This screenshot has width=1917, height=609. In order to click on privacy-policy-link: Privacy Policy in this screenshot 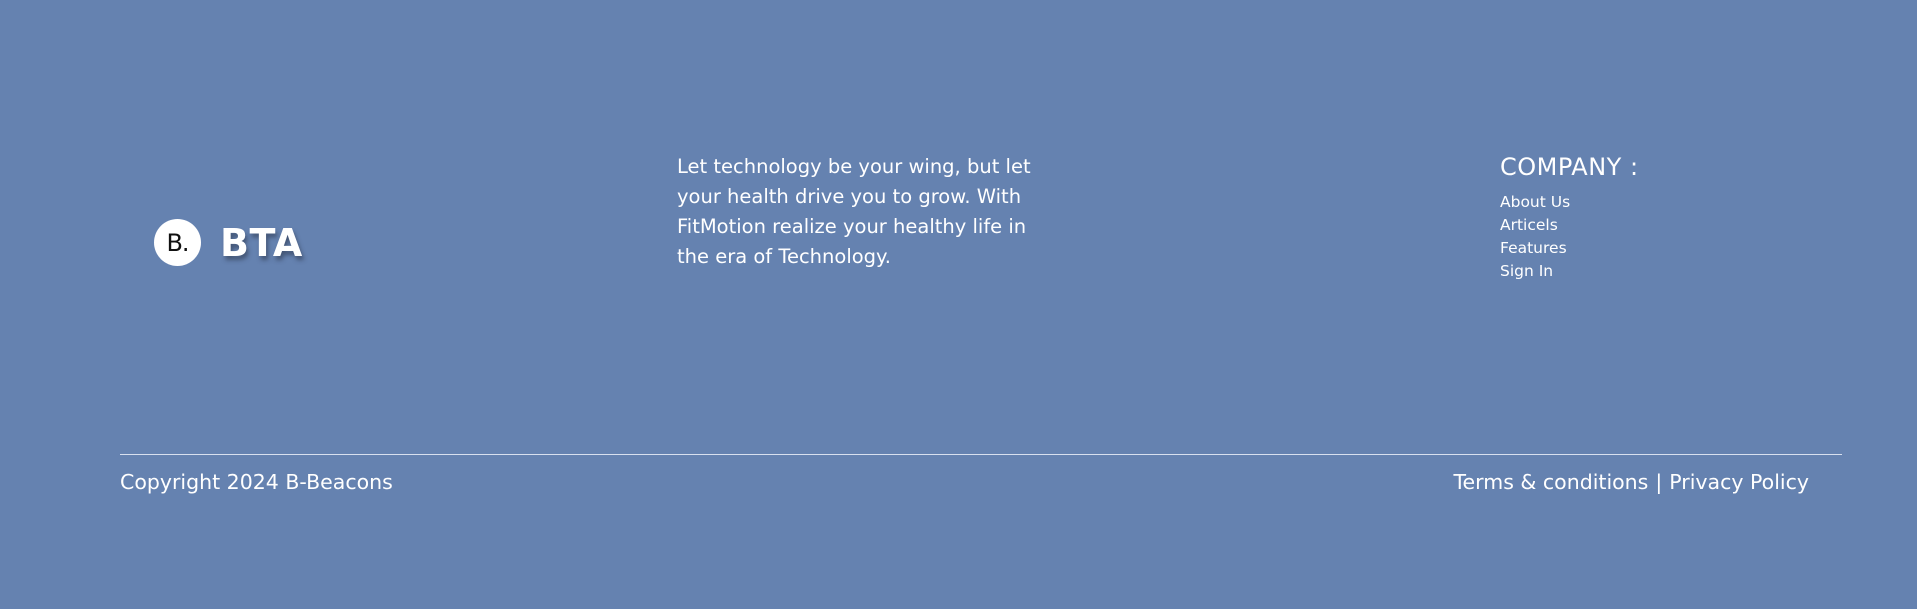, I will do `click(1739, 482)`.